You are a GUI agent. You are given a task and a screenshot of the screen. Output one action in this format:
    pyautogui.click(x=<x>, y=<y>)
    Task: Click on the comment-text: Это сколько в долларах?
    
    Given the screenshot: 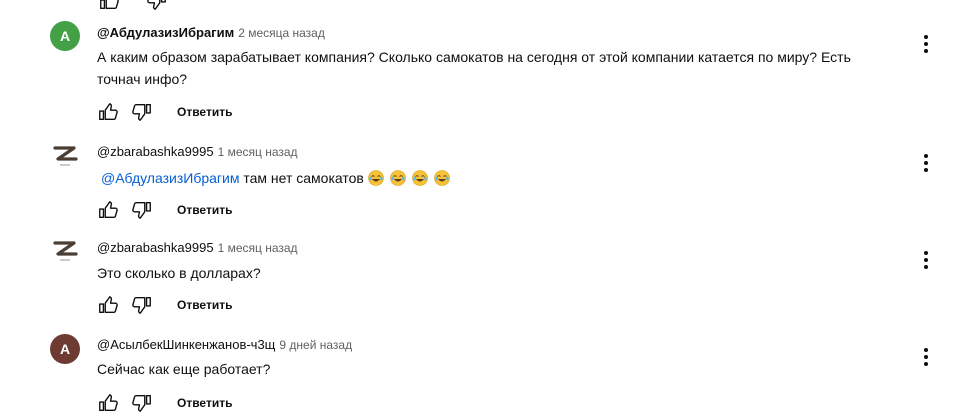 What is the action you would take?
    pyautogui.click(x=179, y=273)
    